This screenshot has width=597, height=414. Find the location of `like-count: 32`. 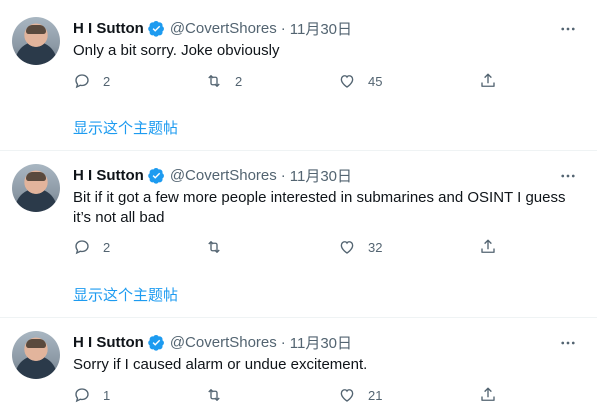

like-count: 32 is located at coordinates (375, 247).